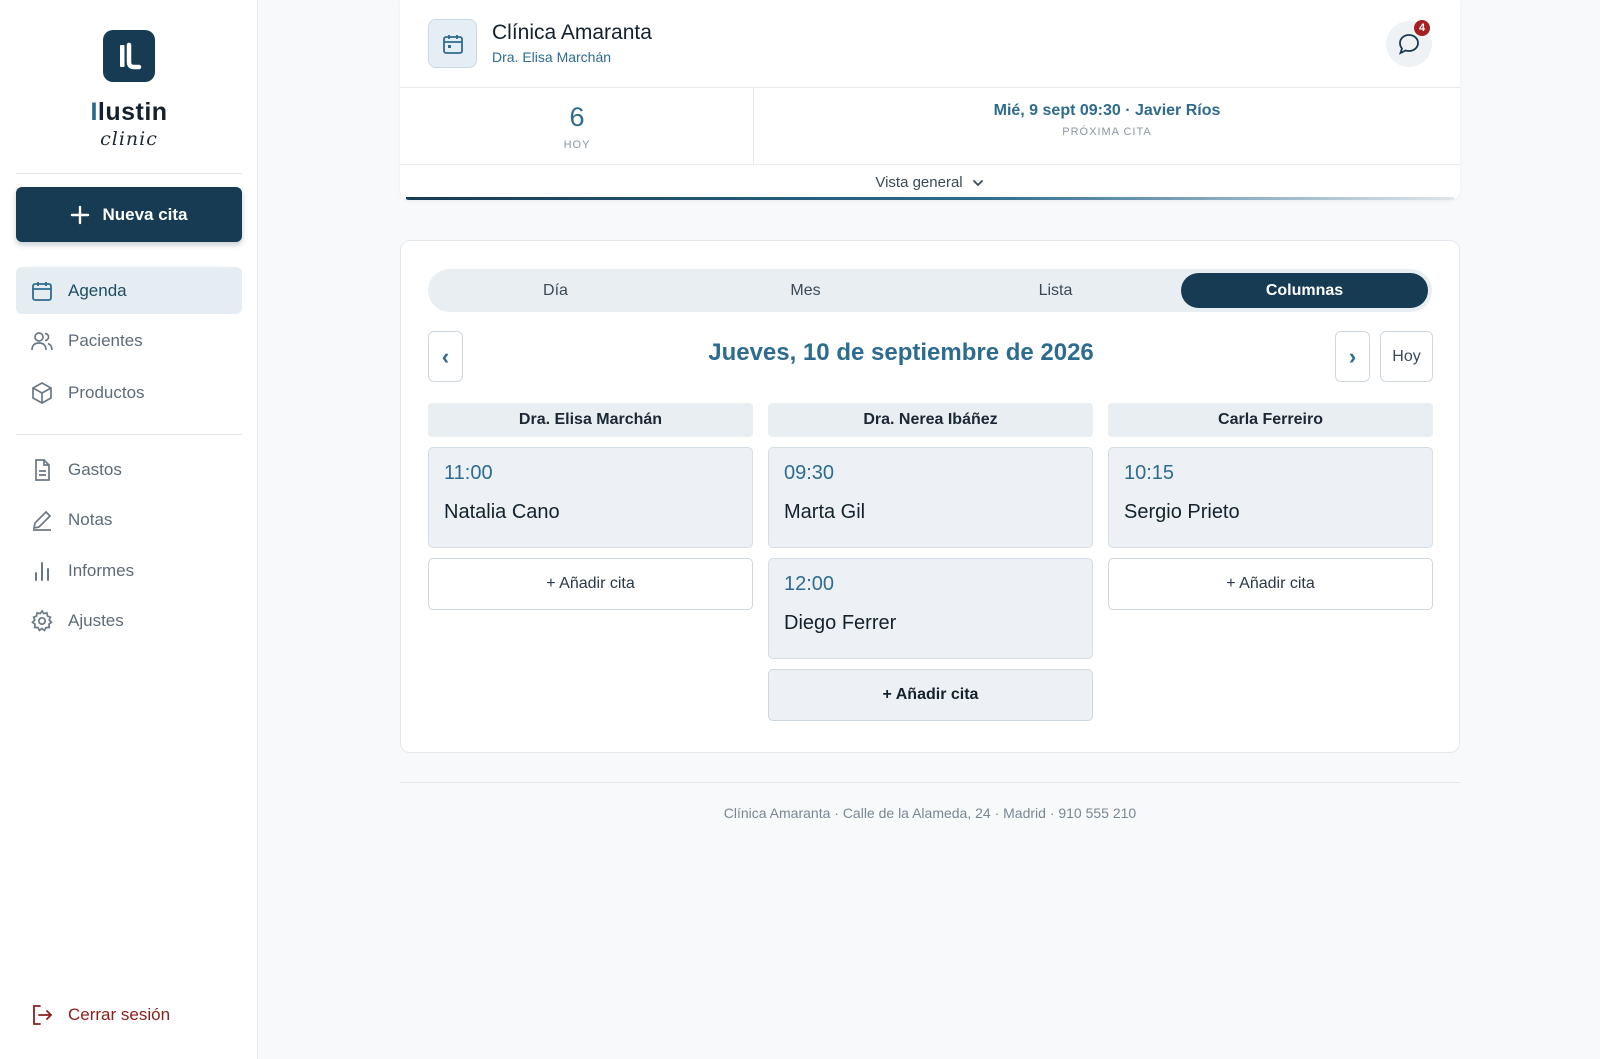 Image resolution: width=1600 pixels, height=1059 pixels. Describe the element at coordinates (1304, 290) in the screenshot. I see `tab-columnas: Columnas` at that location.